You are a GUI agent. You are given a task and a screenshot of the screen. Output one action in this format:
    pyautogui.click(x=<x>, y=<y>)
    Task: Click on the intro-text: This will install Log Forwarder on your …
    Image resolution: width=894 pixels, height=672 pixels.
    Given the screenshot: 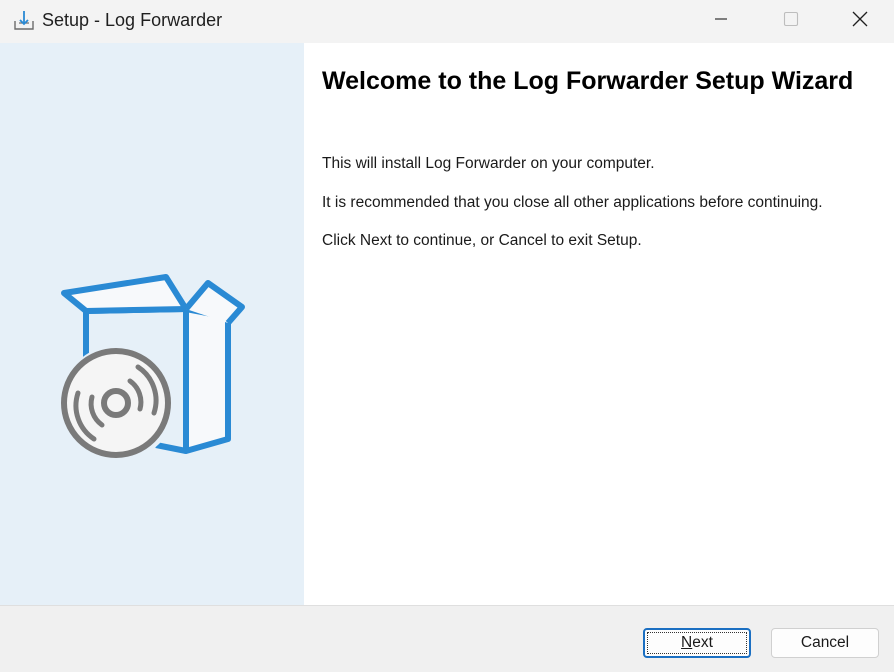 What is the action you would take?
    pyautogui.click(x=488, y=163)
    